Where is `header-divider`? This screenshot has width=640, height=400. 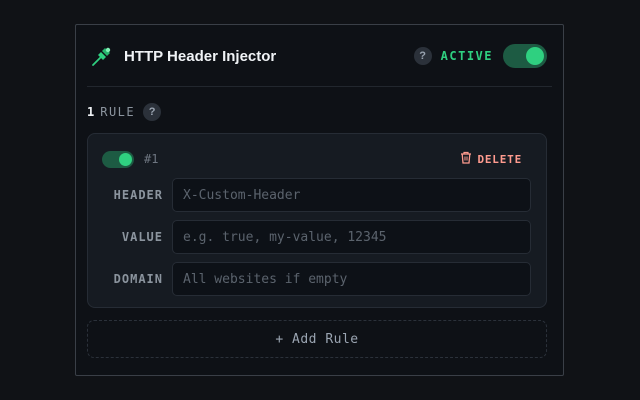 header-divider is located at coordinates (319, 86).